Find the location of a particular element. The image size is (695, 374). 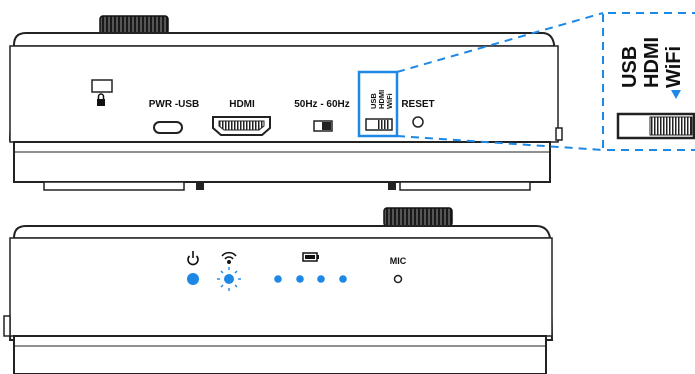

zoom-label-hdmi: HDMI is located at coordinates (652, 62).